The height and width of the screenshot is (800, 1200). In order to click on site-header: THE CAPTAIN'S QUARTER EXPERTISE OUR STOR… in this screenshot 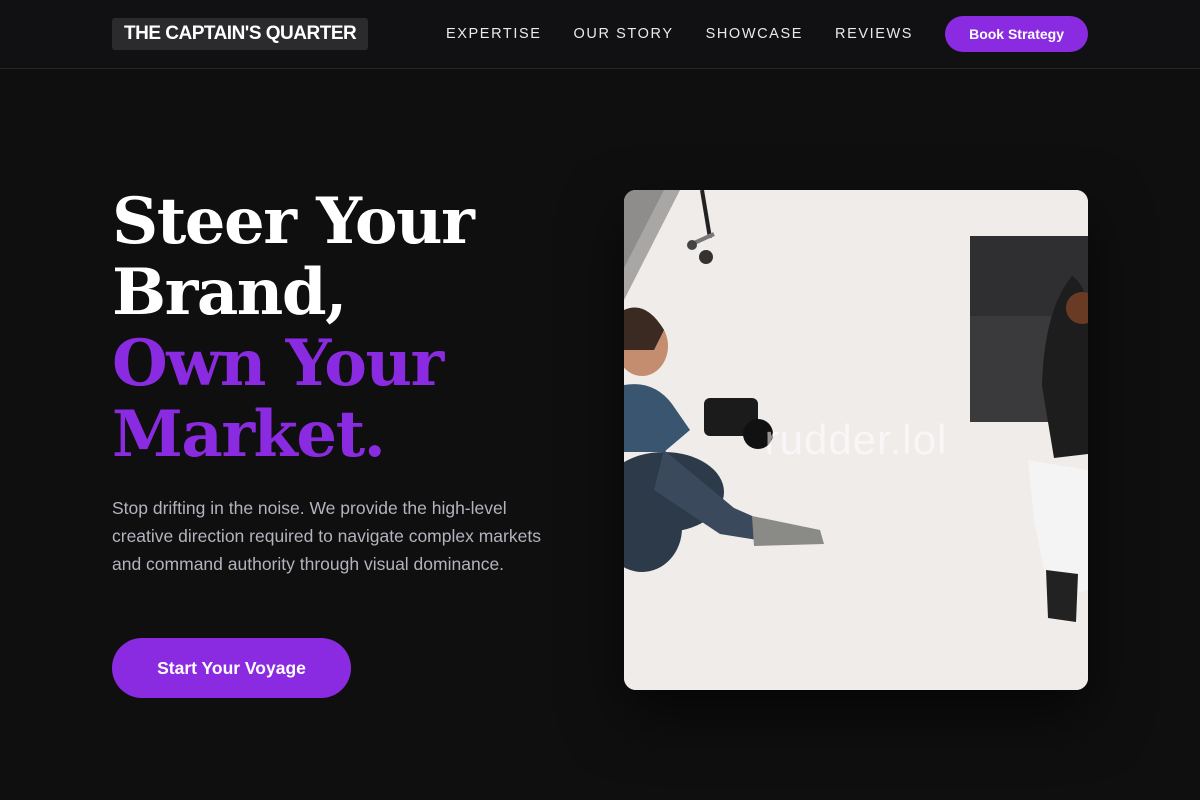, I will do `click(600, 34)`.